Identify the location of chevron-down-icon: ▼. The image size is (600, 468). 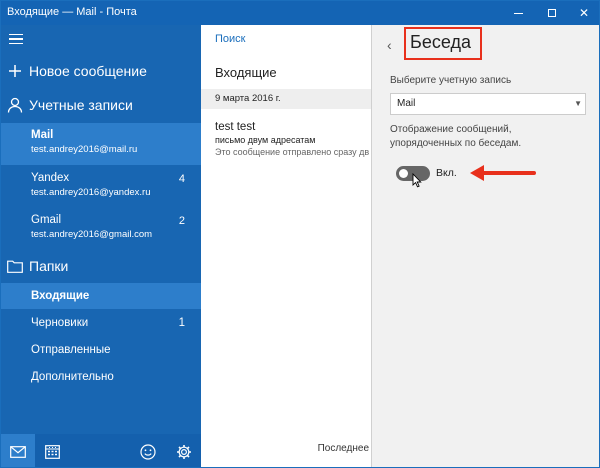
(578, 103).